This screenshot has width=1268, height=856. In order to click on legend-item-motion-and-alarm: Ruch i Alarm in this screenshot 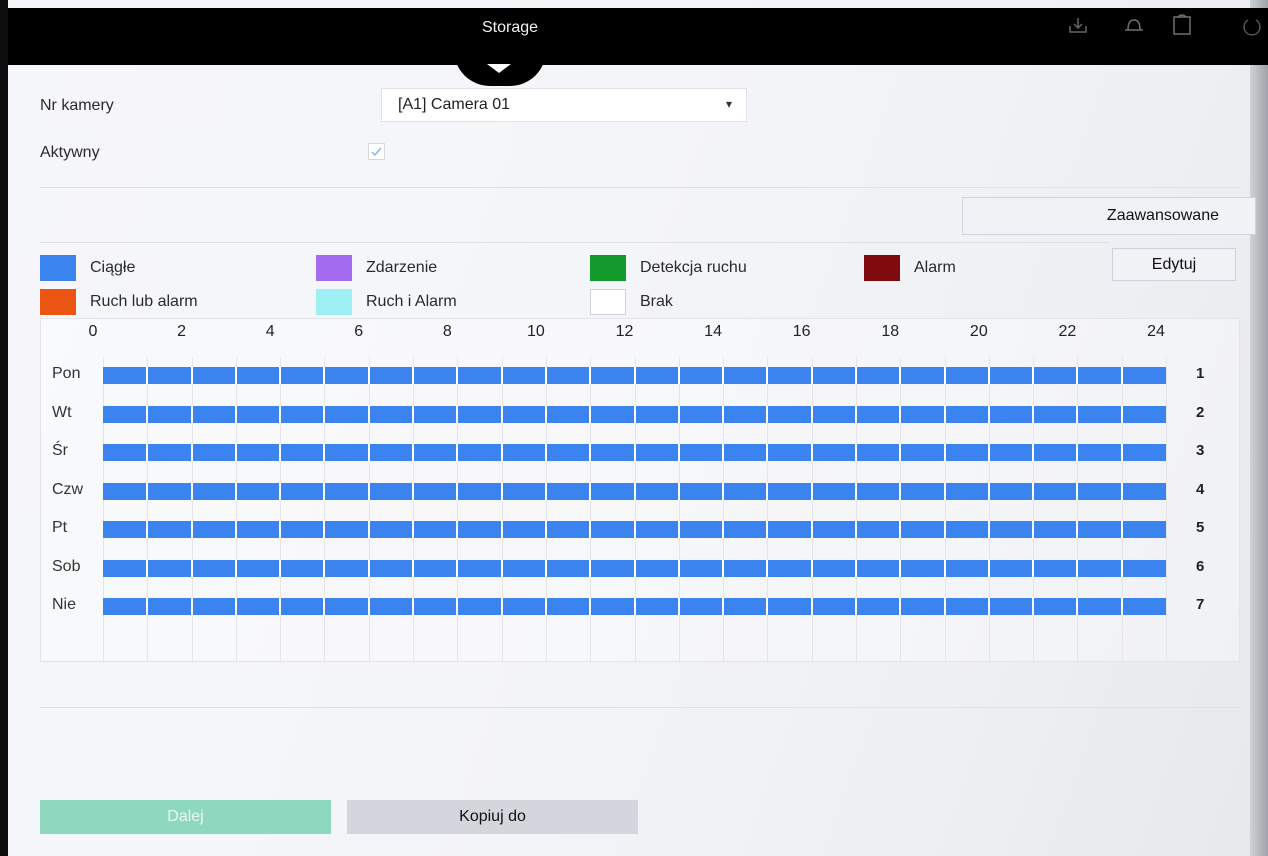, I will do `click(386, 302)`.